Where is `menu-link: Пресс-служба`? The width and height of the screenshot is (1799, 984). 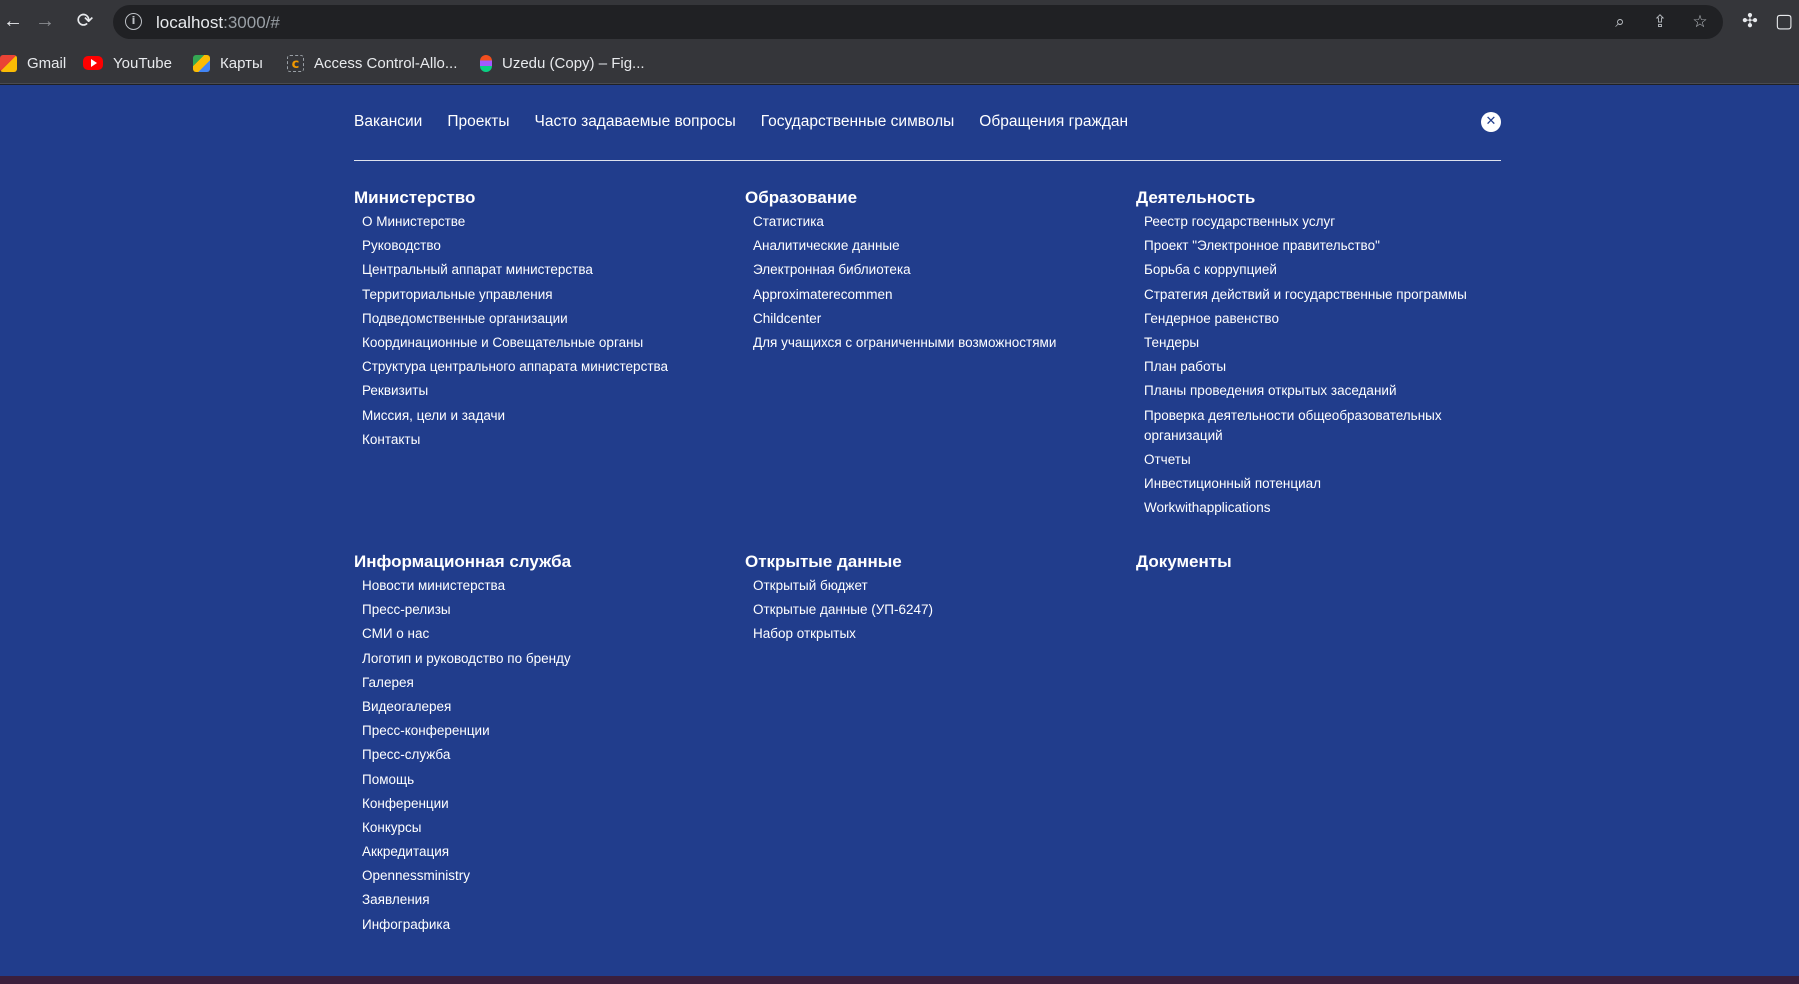
menu-link: Пресс-служба is located at coordinates (548, 755).